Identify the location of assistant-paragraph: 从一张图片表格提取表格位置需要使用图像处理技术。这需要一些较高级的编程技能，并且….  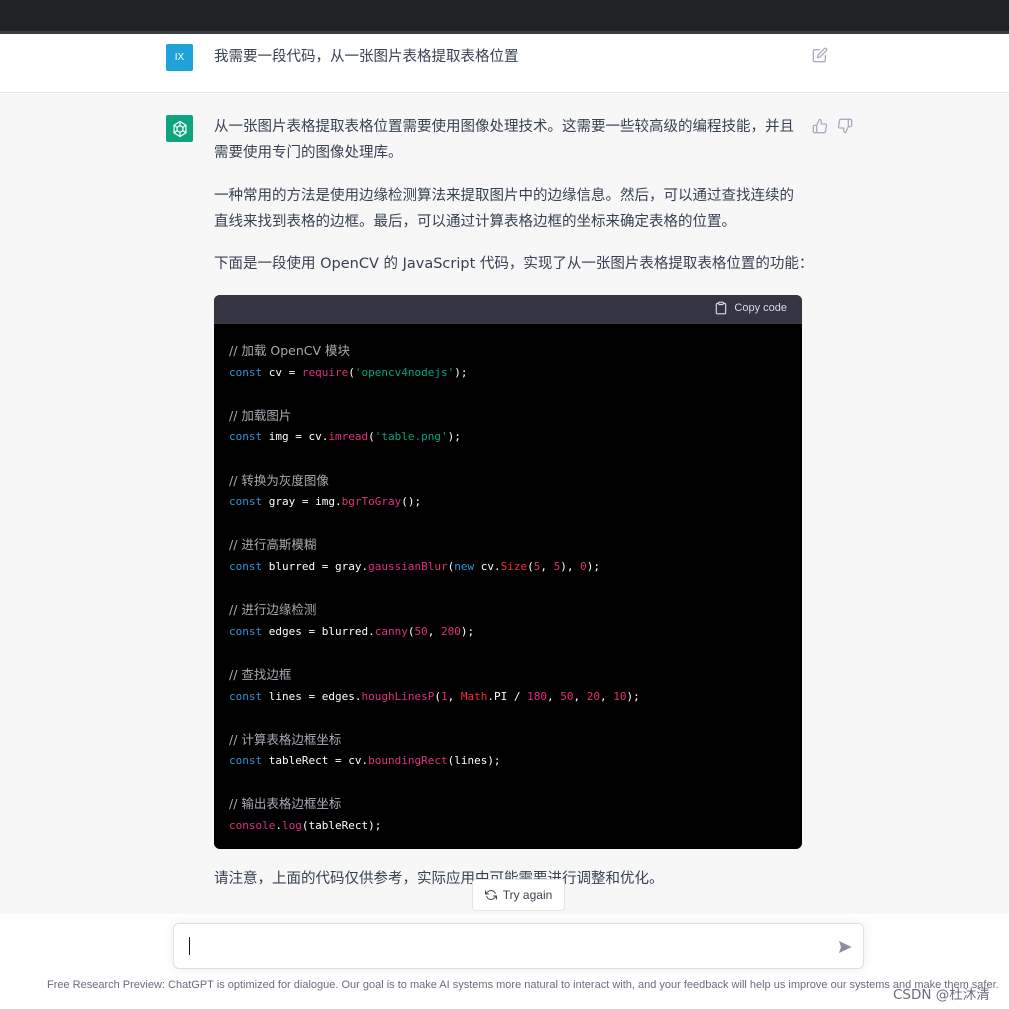
(504, 140).